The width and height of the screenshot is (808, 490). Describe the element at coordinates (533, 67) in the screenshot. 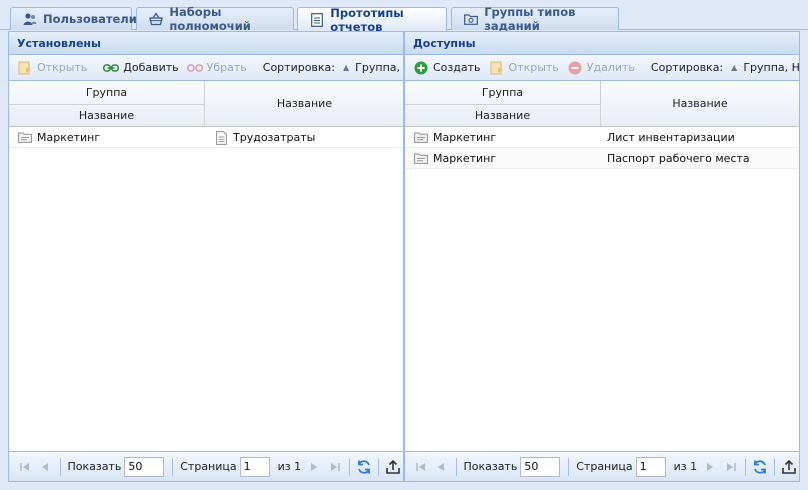

I see `available-open-label: Открыть` at that location.